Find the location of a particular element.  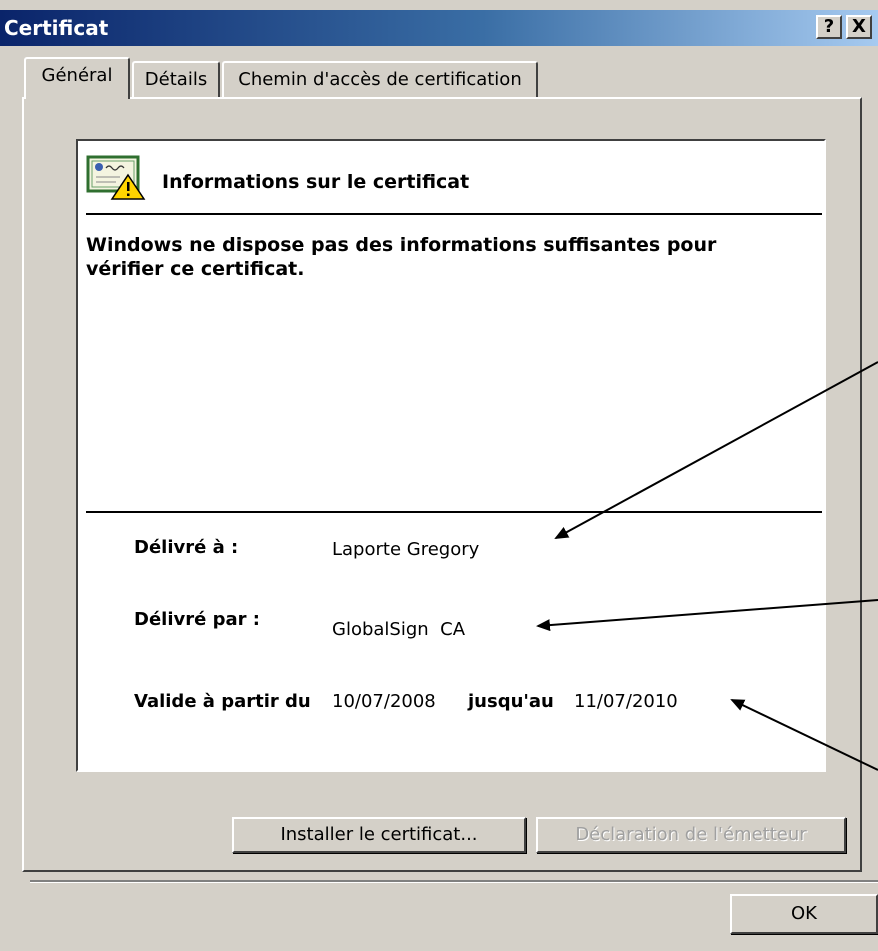

ok-button: OK is located at coordinates (804, 914).